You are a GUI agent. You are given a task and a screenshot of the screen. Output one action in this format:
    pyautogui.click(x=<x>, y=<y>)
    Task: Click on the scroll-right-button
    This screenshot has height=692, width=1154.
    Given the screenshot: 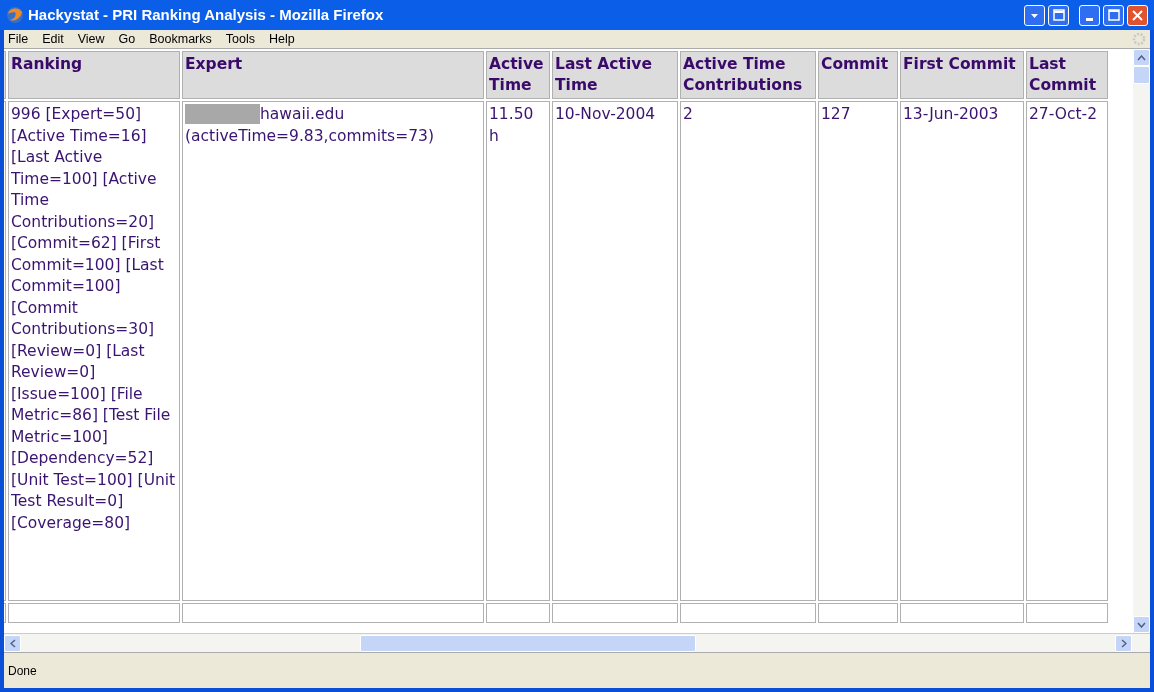 What is the action you would take?
    pyautogui.click(x=1123, y=643)
    